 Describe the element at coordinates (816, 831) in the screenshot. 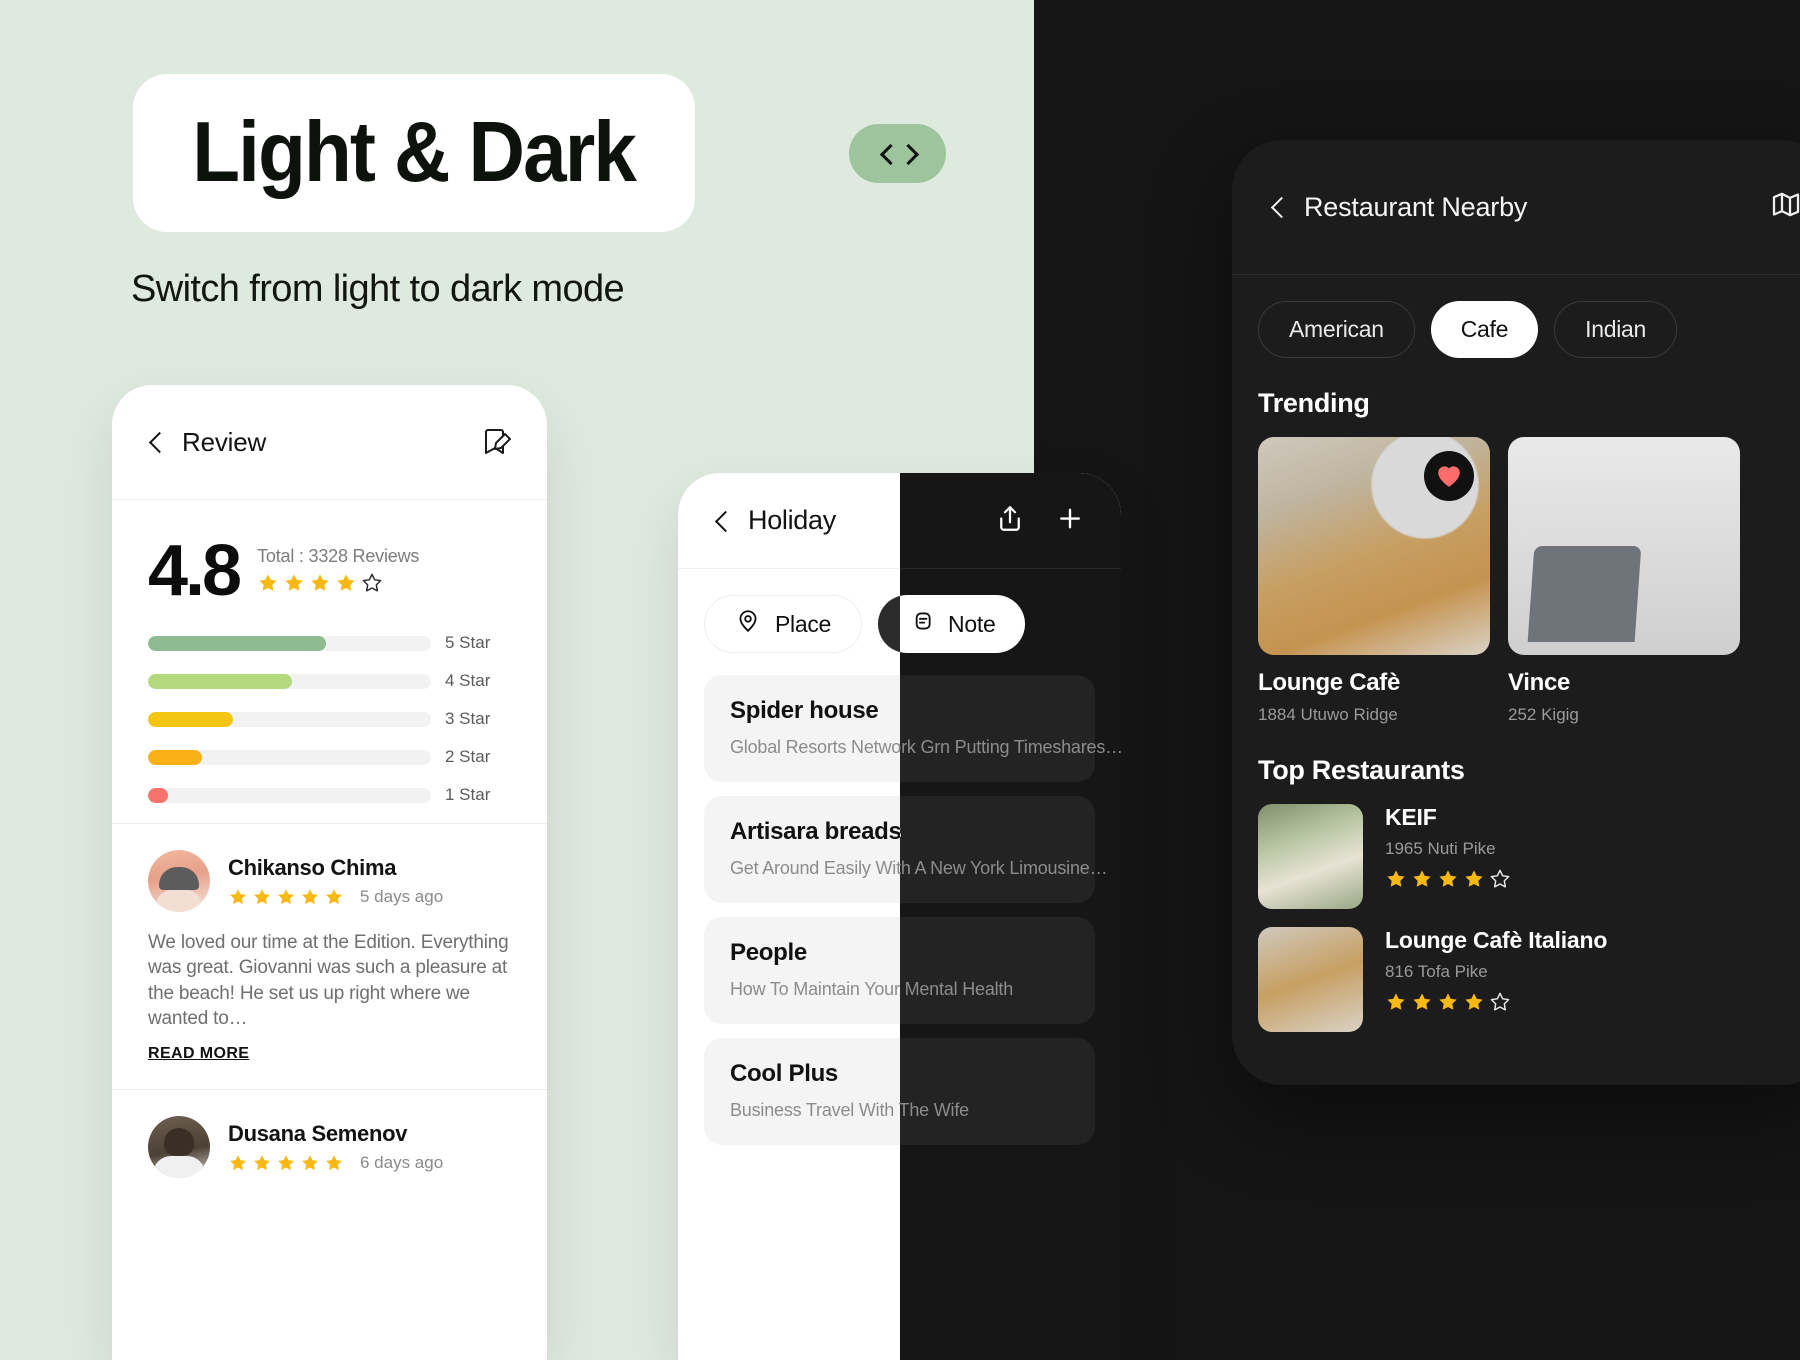

I see `note-title: Artisara breads` at that location.